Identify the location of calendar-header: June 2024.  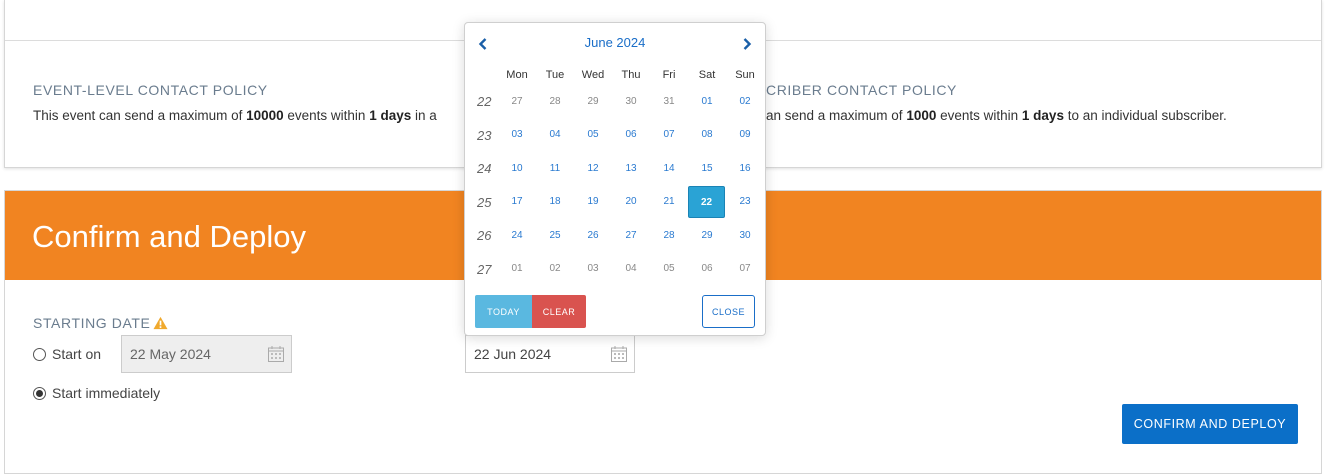
(615, 45).